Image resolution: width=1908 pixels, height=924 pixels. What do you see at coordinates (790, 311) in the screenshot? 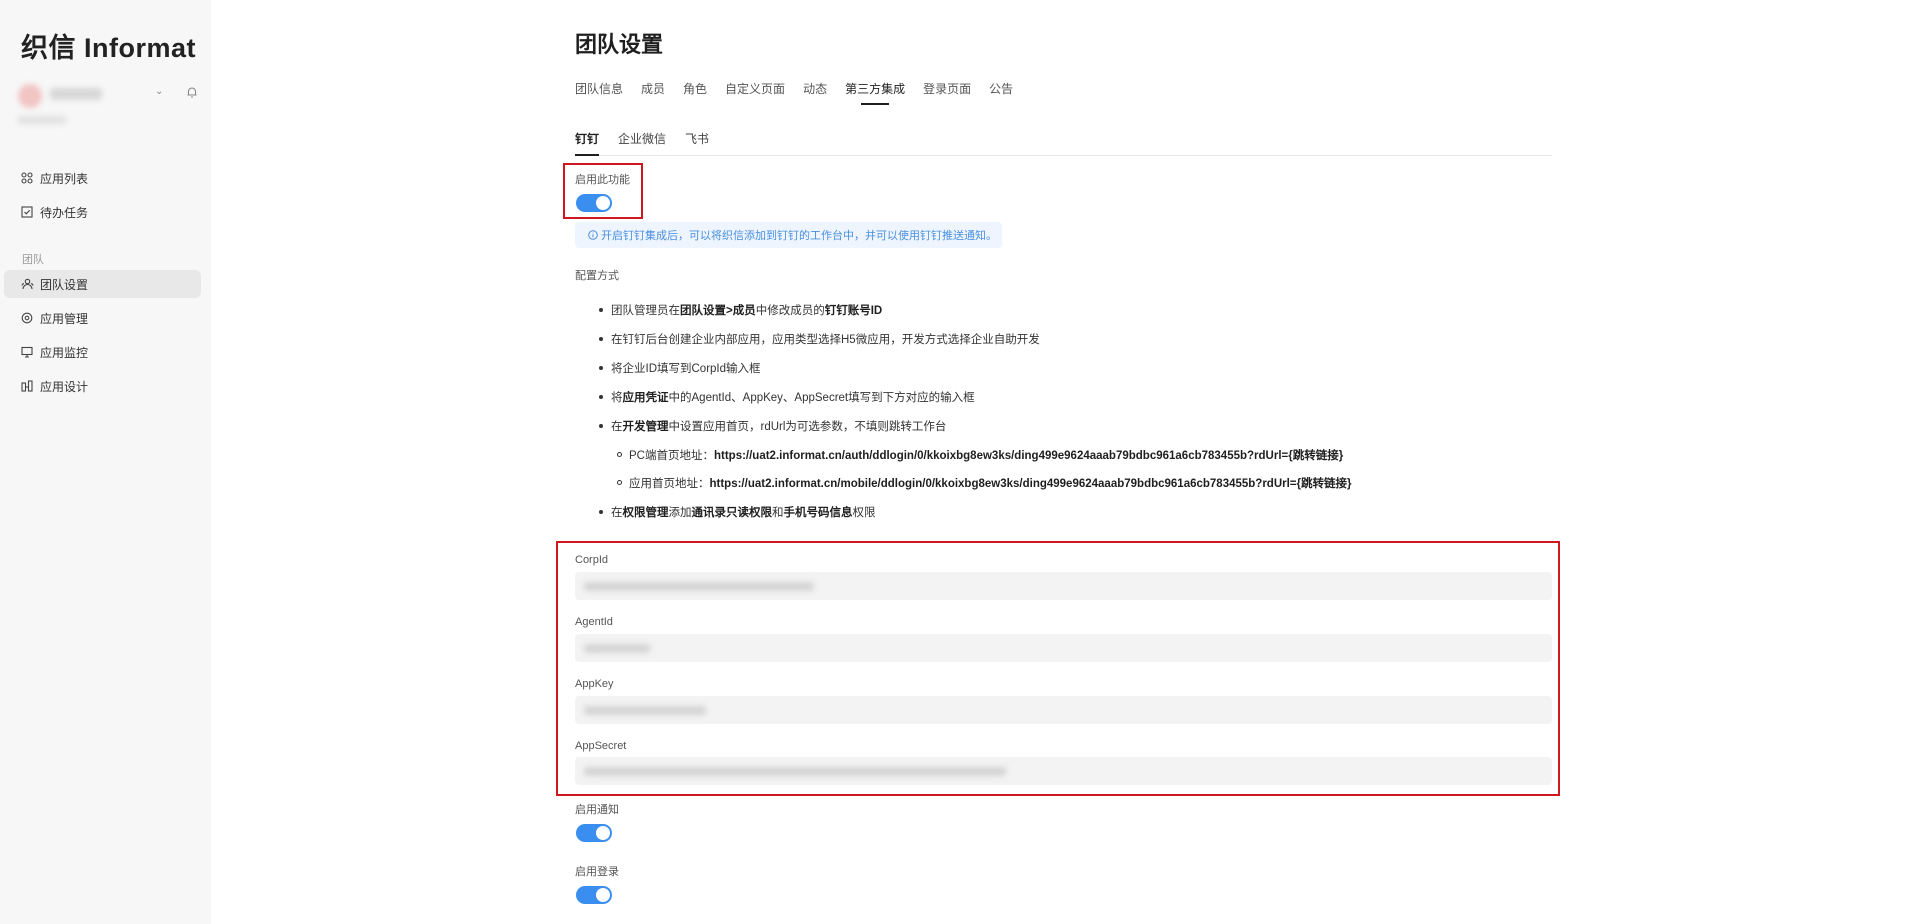
I see `step-text: 中修改成员的` at bounding box center [790, 311].